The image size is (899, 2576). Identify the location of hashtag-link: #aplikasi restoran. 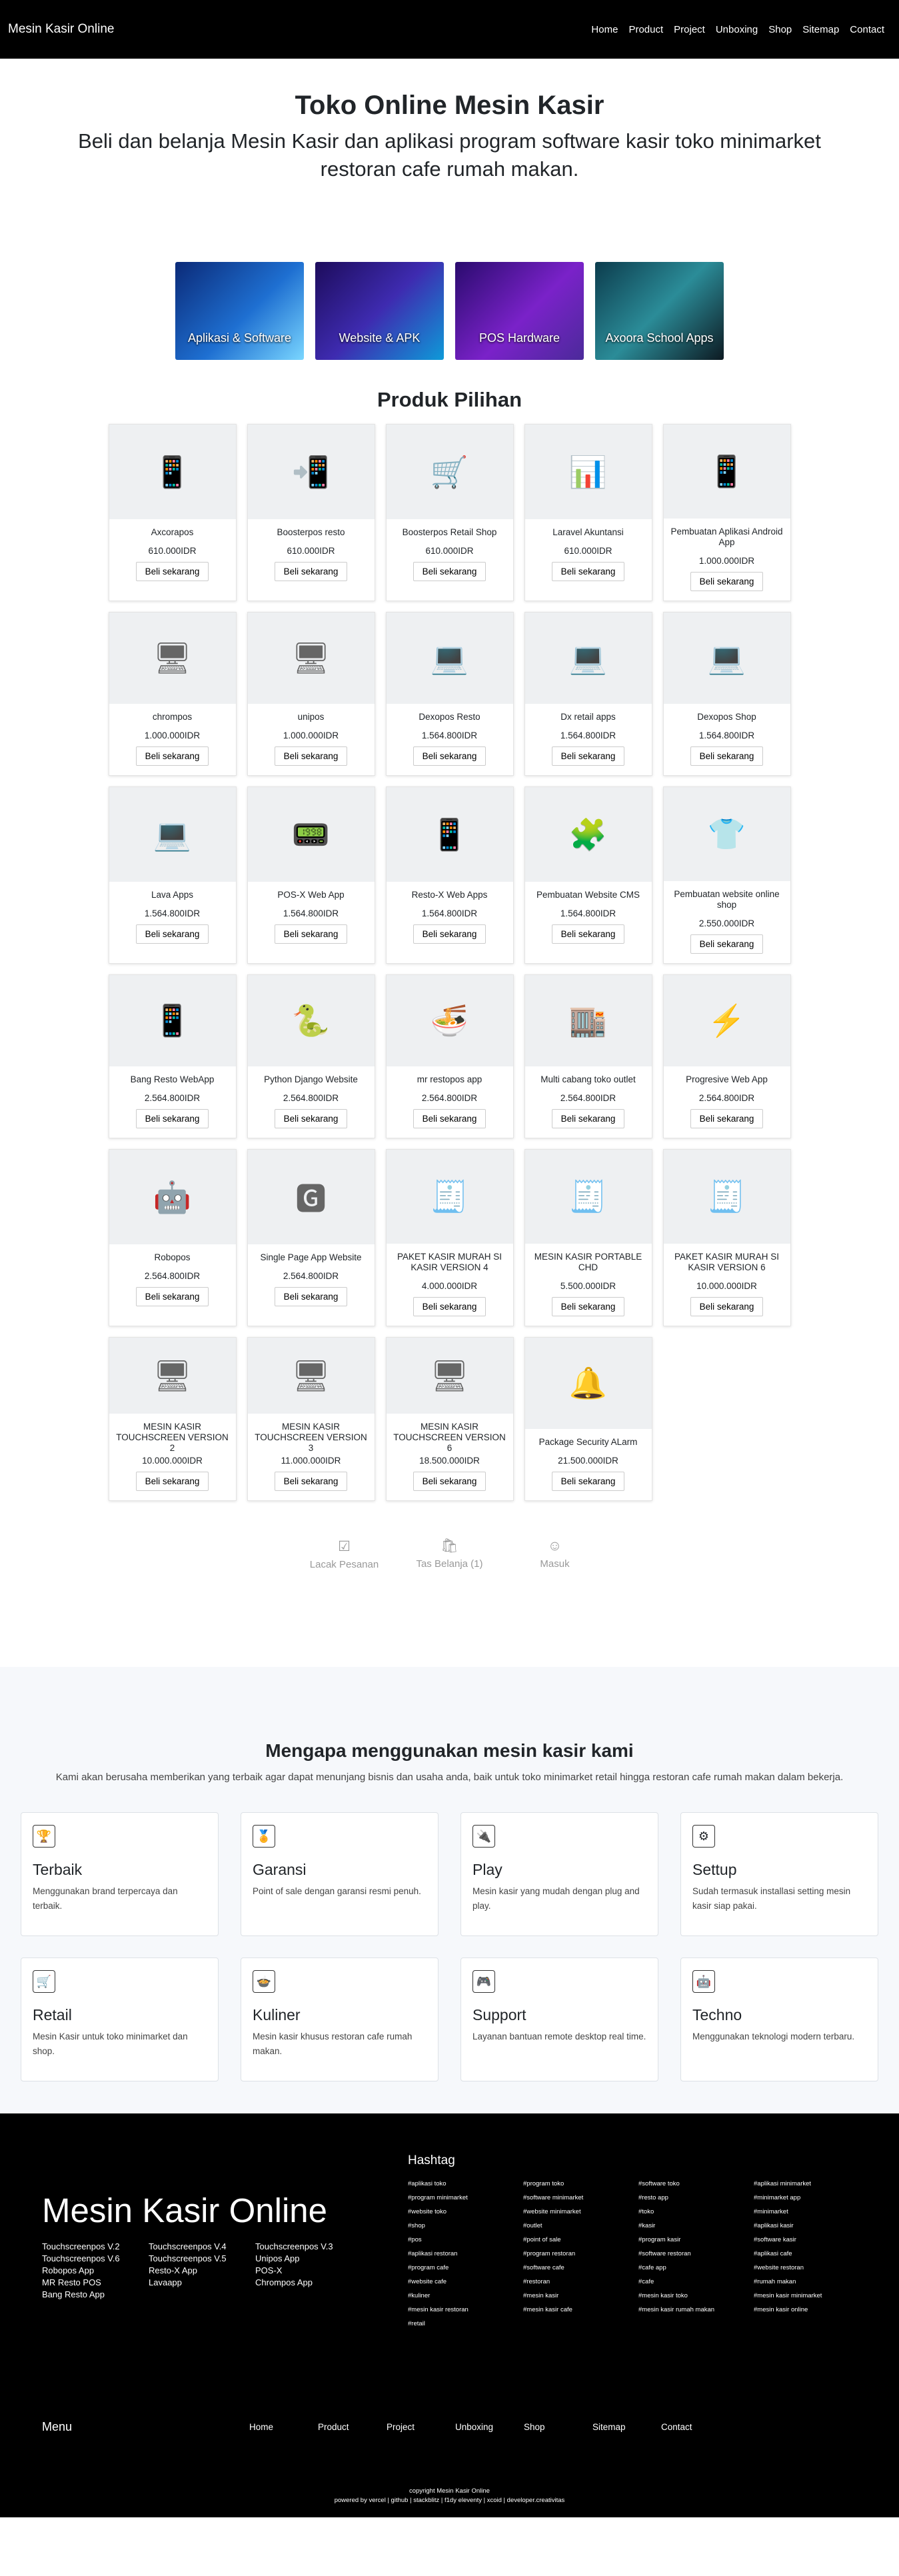
(466, 2253).